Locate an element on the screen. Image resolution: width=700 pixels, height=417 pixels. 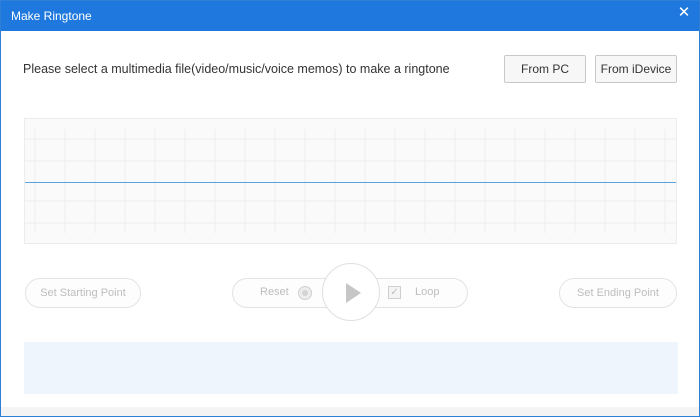
bottom-strip is located at coordinates (350, 411).